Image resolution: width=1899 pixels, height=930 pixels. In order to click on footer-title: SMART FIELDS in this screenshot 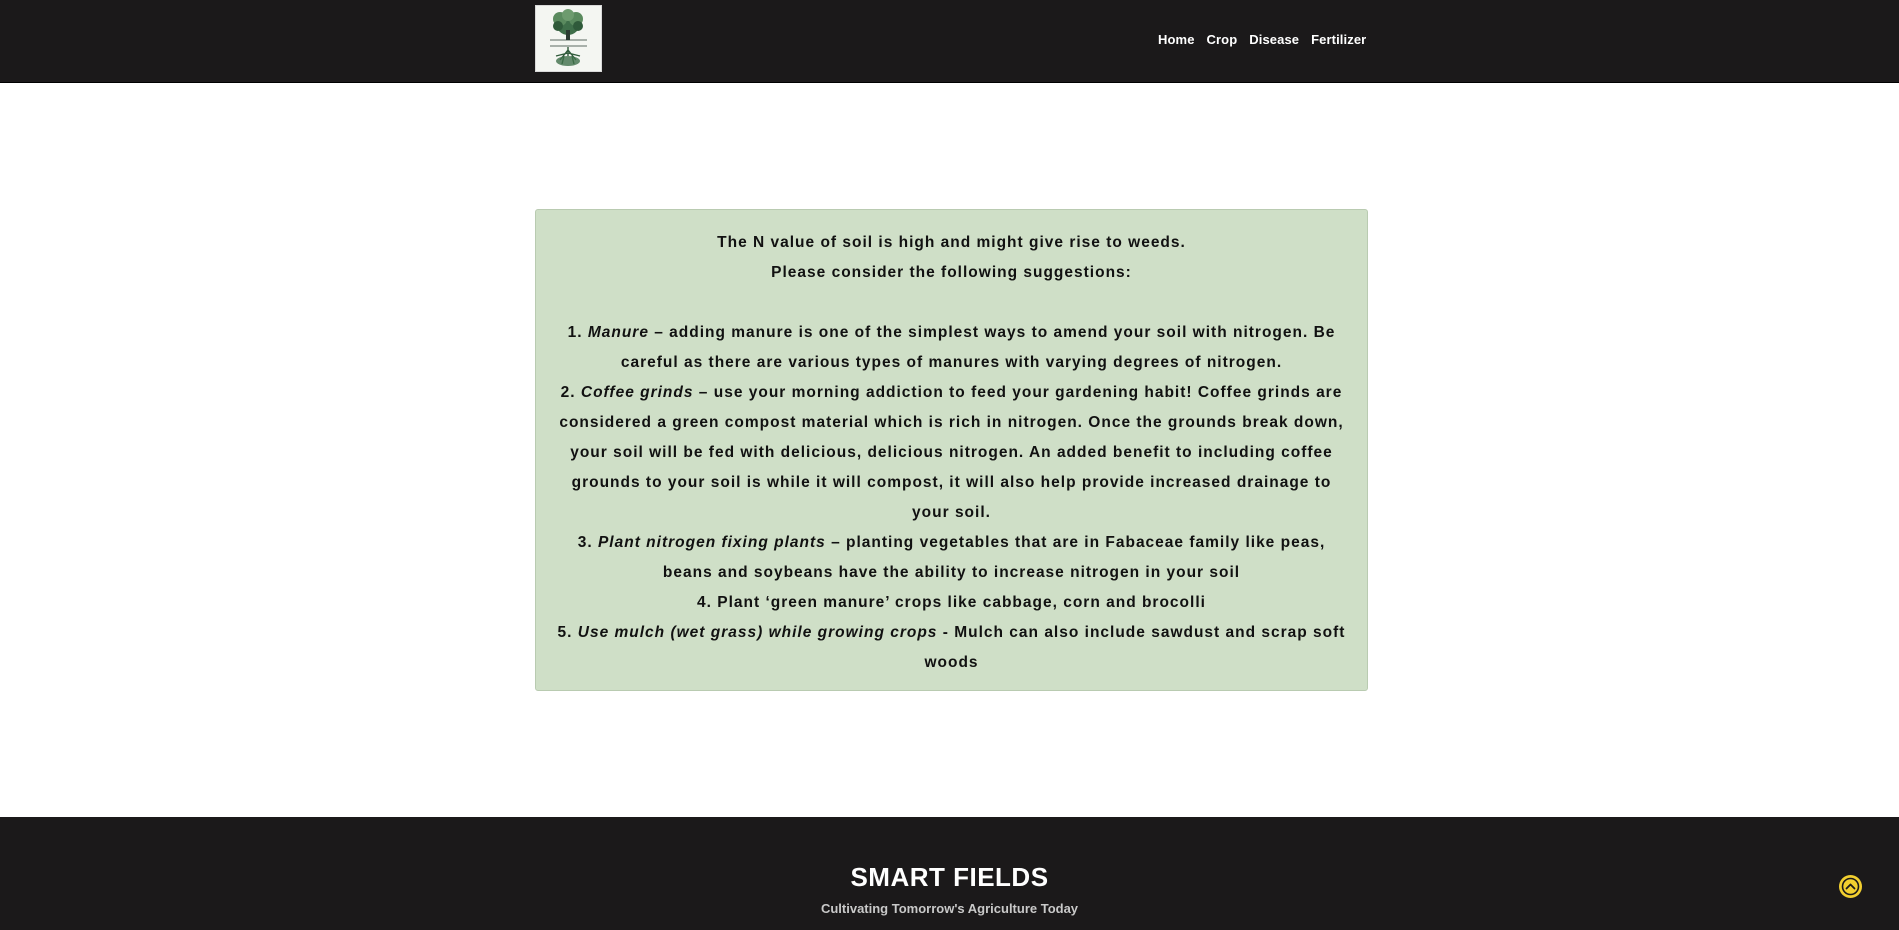, I will do `click(949, 877)`.